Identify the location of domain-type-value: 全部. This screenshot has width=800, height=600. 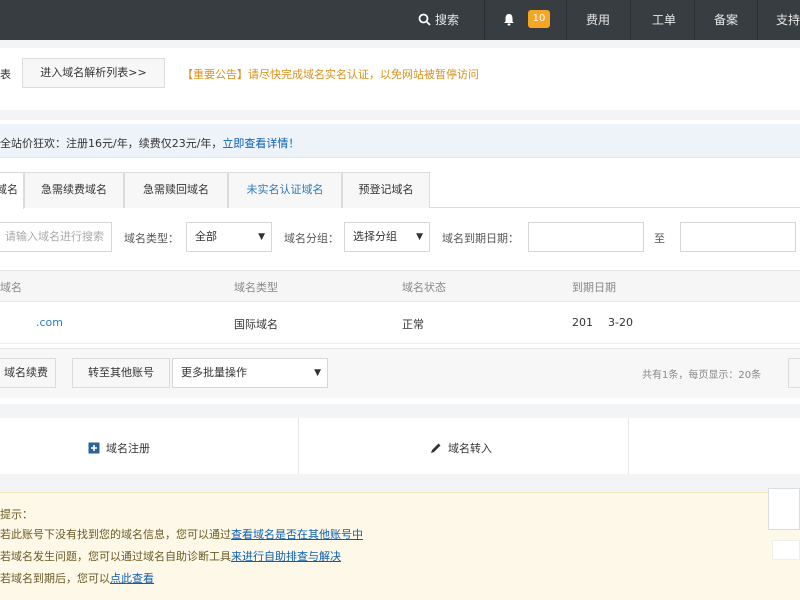
(206, 236).